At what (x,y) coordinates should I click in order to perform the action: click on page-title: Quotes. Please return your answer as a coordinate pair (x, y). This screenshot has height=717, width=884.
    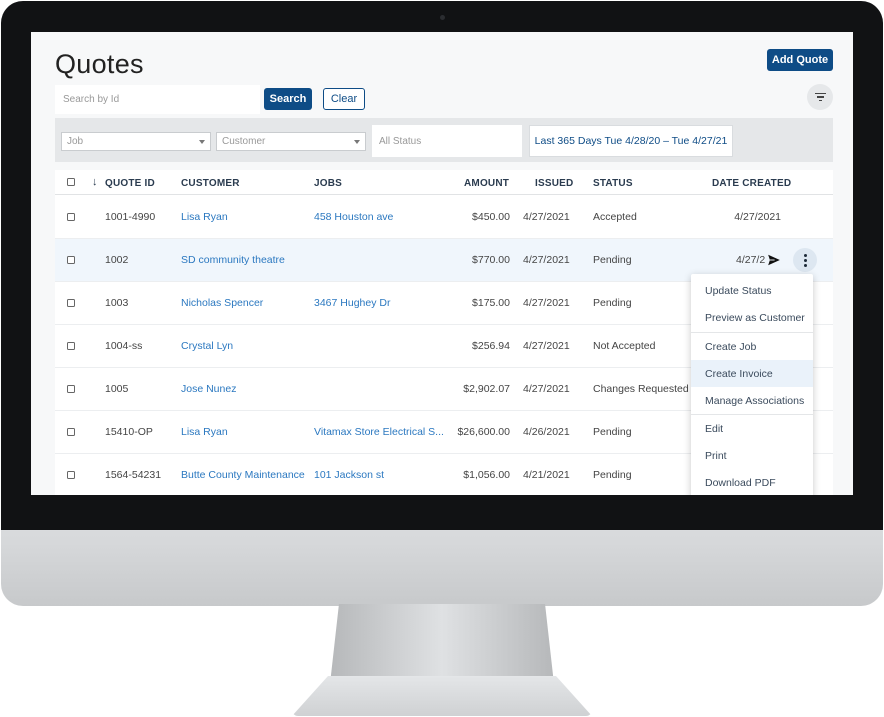
    Looking at the image, I should click on (99, 64).